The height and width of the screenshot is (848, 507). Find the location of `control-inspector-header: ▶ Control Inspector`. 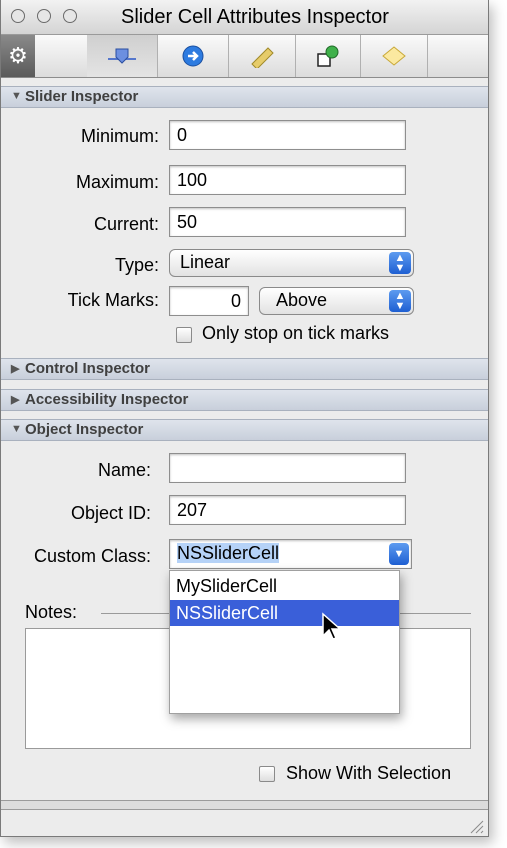

control-inspector-header: ▶ Control Inspector is located at coordinates (244, 369).